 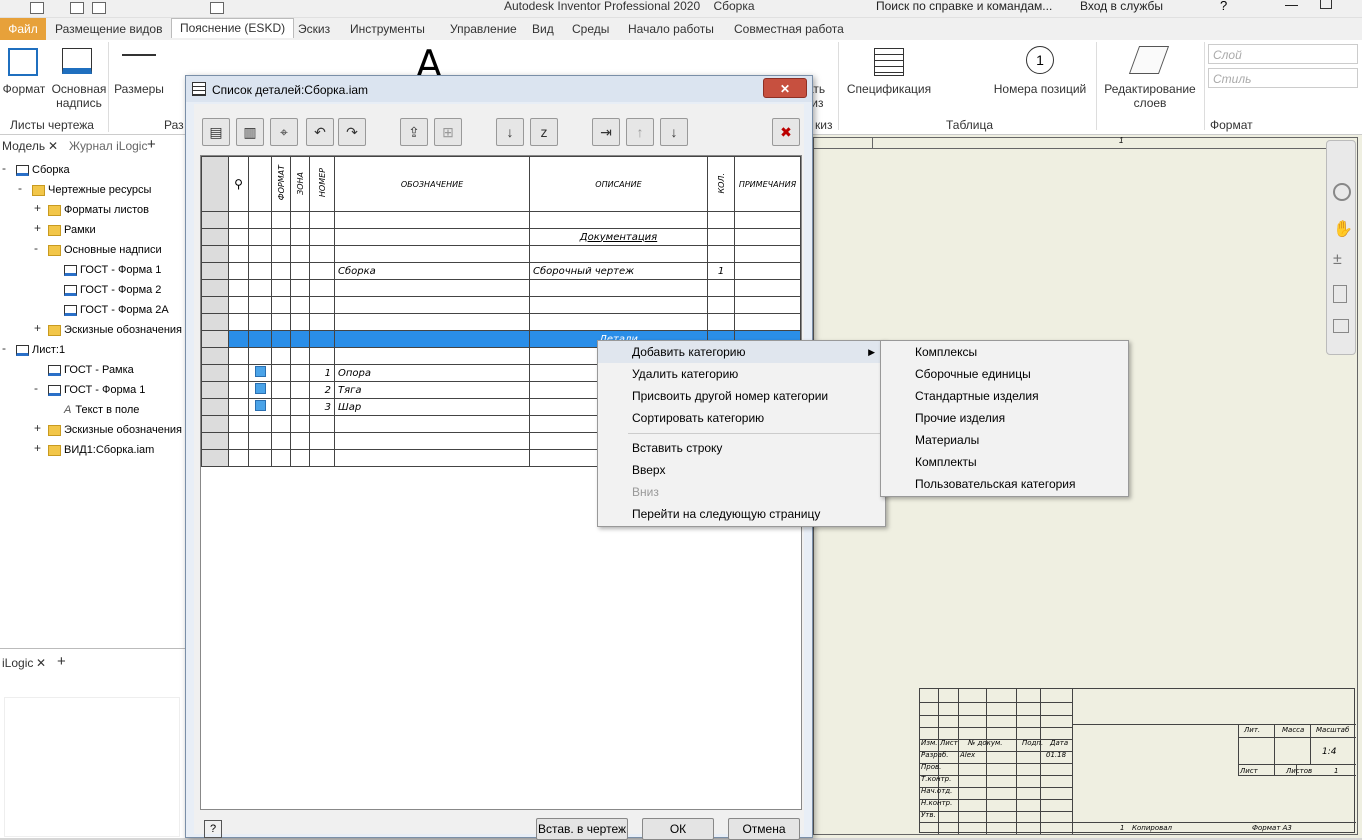 What do you see at coordinates (23, 29) in the screenshot?
I see `tab-file: Файл` at bounding box center [23, 29].